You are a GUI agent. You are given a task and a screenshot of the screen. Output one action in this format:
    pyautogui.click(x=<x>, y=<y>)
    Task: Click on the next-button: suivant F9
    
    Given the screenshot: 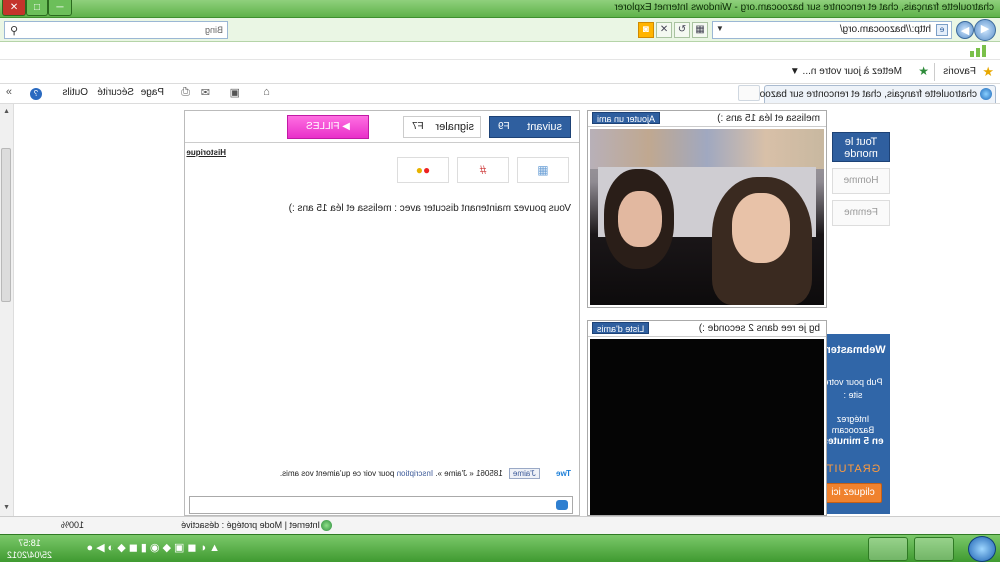 What is the action you would take?
    pyautogui.click(x=530, y=127)
    